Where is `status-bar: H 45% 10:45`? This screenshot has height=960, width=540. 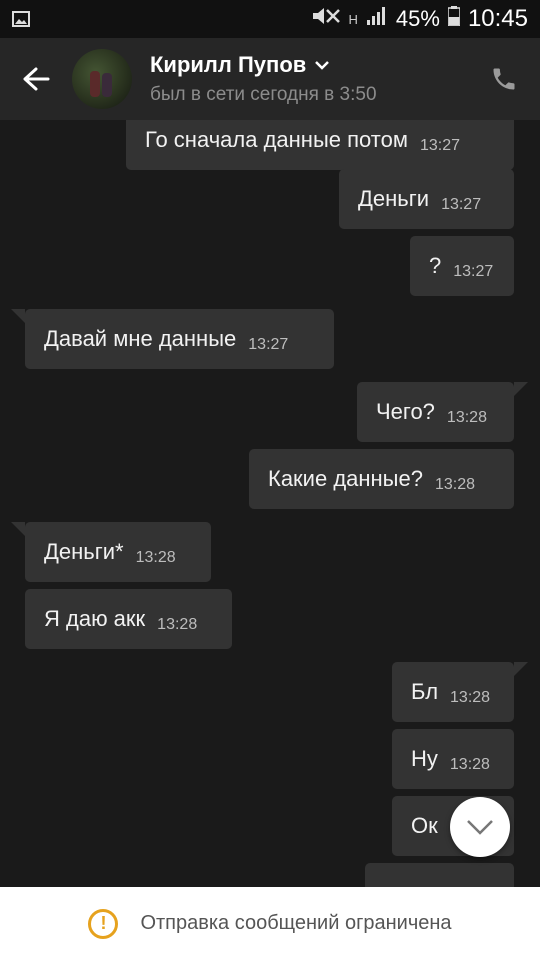 status-bar: H 45% 10:45 is located at coordinates (270, 19).